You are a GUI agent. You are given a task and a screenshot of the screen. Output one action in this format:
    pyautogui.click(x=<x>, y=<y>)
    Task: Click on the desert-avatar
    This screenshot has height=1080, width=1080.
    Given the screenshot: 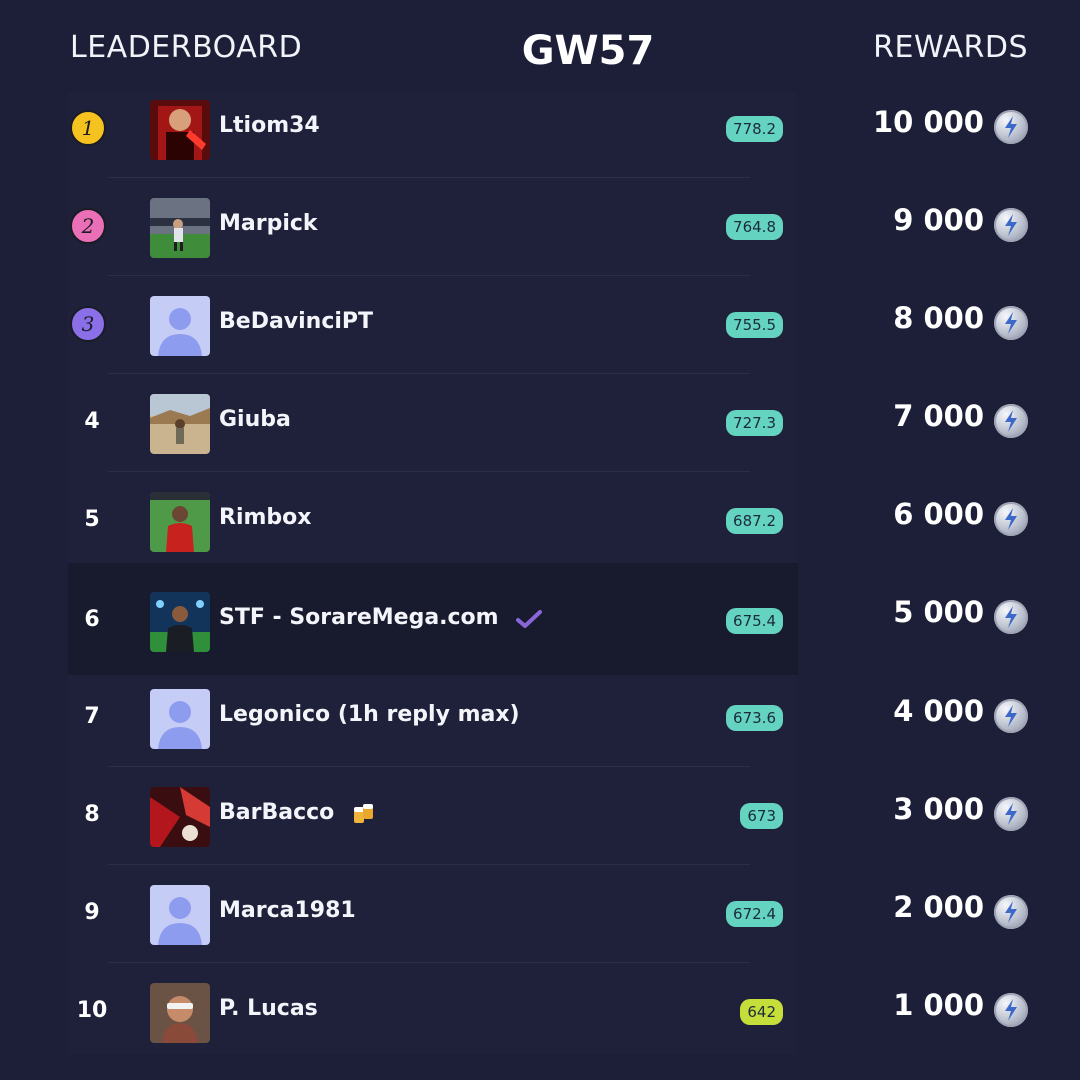 What is the action you would take?
    pyautogui.click(x=180, y=424)
    